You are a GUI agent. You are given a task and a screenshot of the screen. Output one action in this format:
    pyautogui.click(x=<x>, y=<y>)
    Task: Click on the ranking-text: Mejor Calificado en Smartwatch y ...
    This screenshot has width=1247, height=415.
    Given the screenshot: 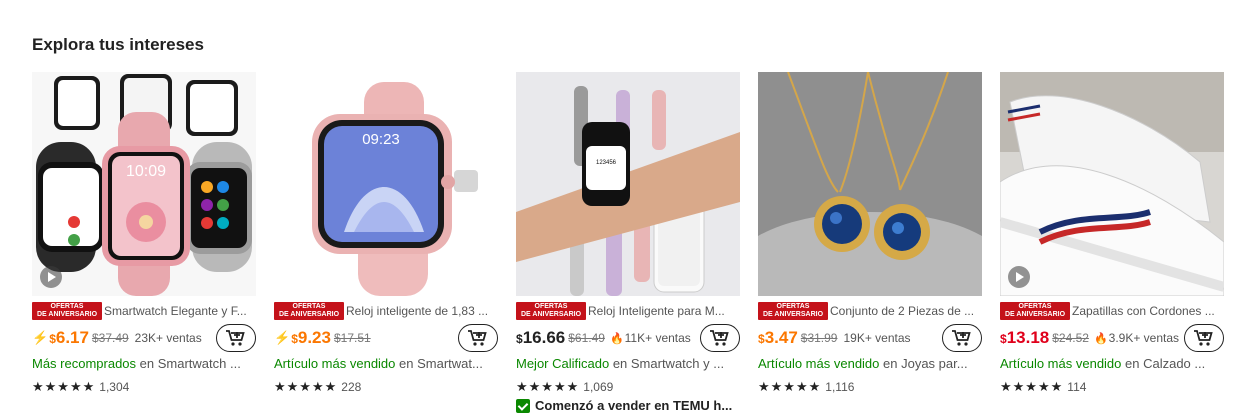 What is the action you would take?
    pyautogui.click(x=628, y=365)
    